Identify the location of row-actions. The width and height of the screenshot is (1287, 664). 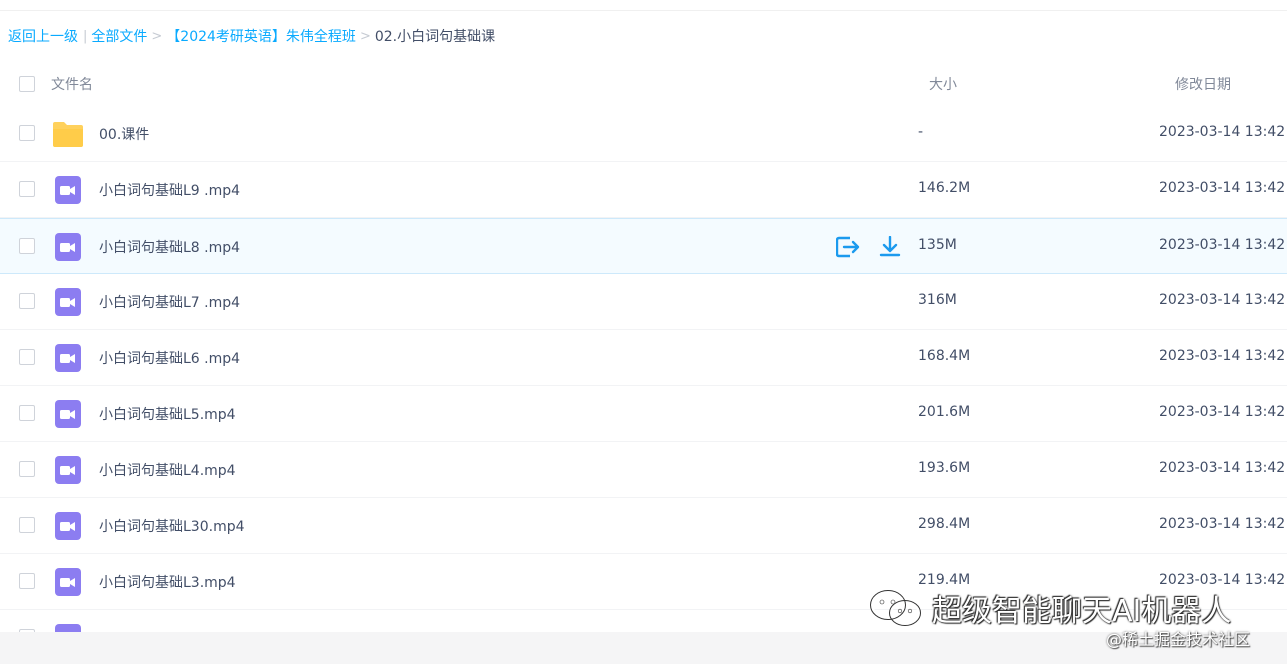
(869, 247).